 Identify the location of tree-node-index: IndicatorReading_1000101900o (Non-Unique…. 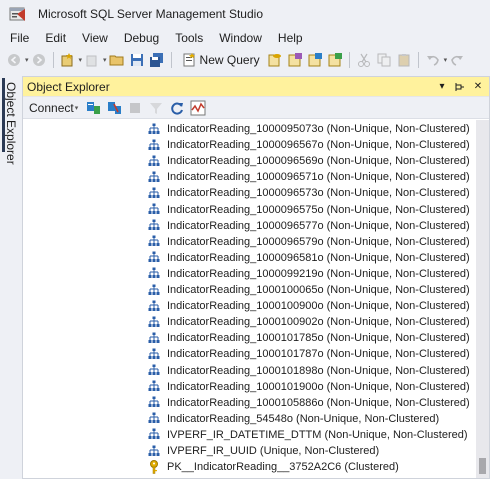
(309, 387).